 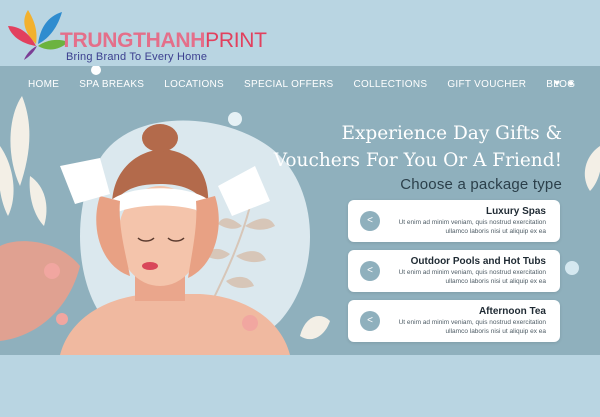 What do you see at coordinates (557, 83) in the screenshot?
I see `heart-icon: ♥` at bounding box center [557, 83].